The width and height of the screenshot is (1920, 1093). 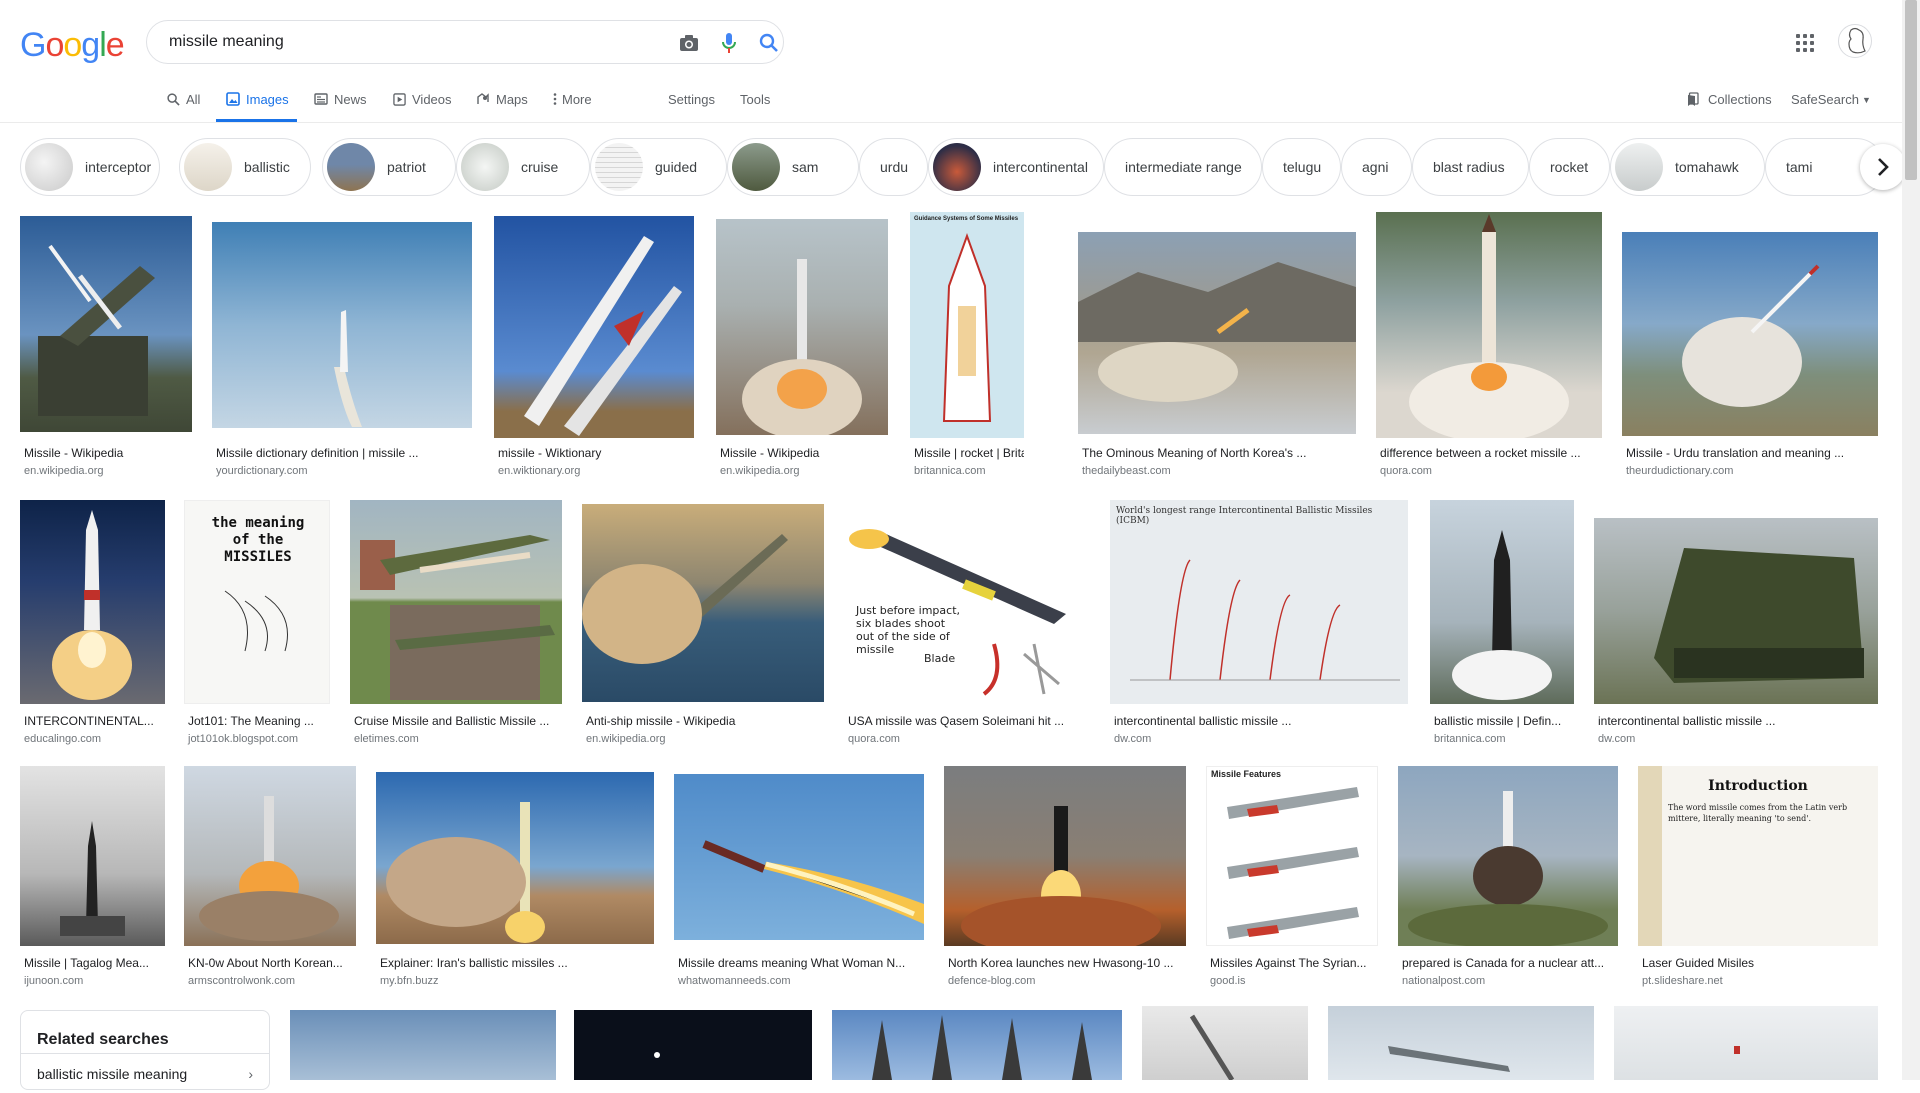 What do you see at coordinates (691, 104) in the screenshot?
I see `tab-settings: Settings` at bounding box center [691, 104].